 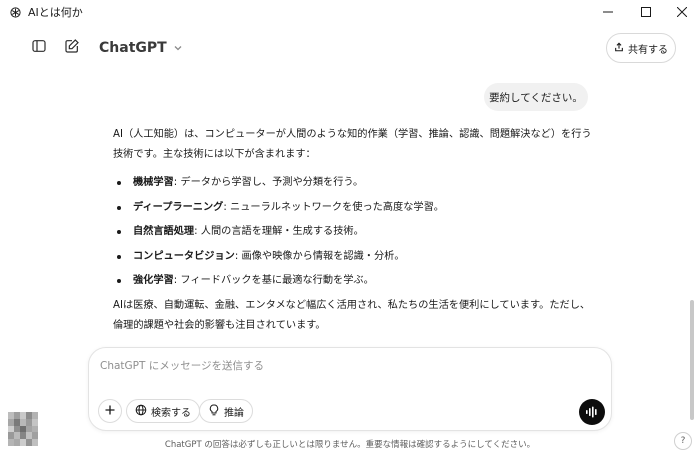 What do you see at coordinates (23, 429) in the screenshot?
I see `avatar` at bounding box center [23, 429].